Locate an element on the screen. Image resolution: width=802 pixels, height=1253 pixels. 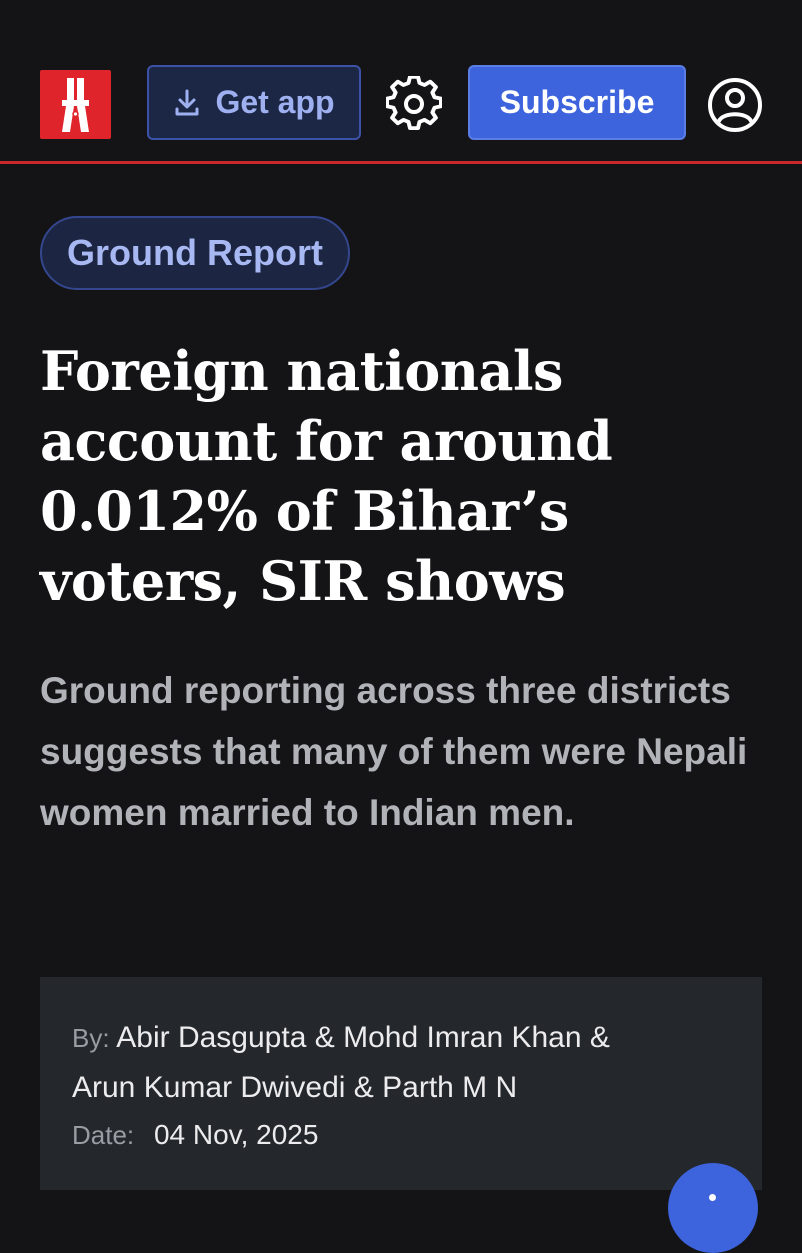
gear-icon is located at coordinates (414, 104).